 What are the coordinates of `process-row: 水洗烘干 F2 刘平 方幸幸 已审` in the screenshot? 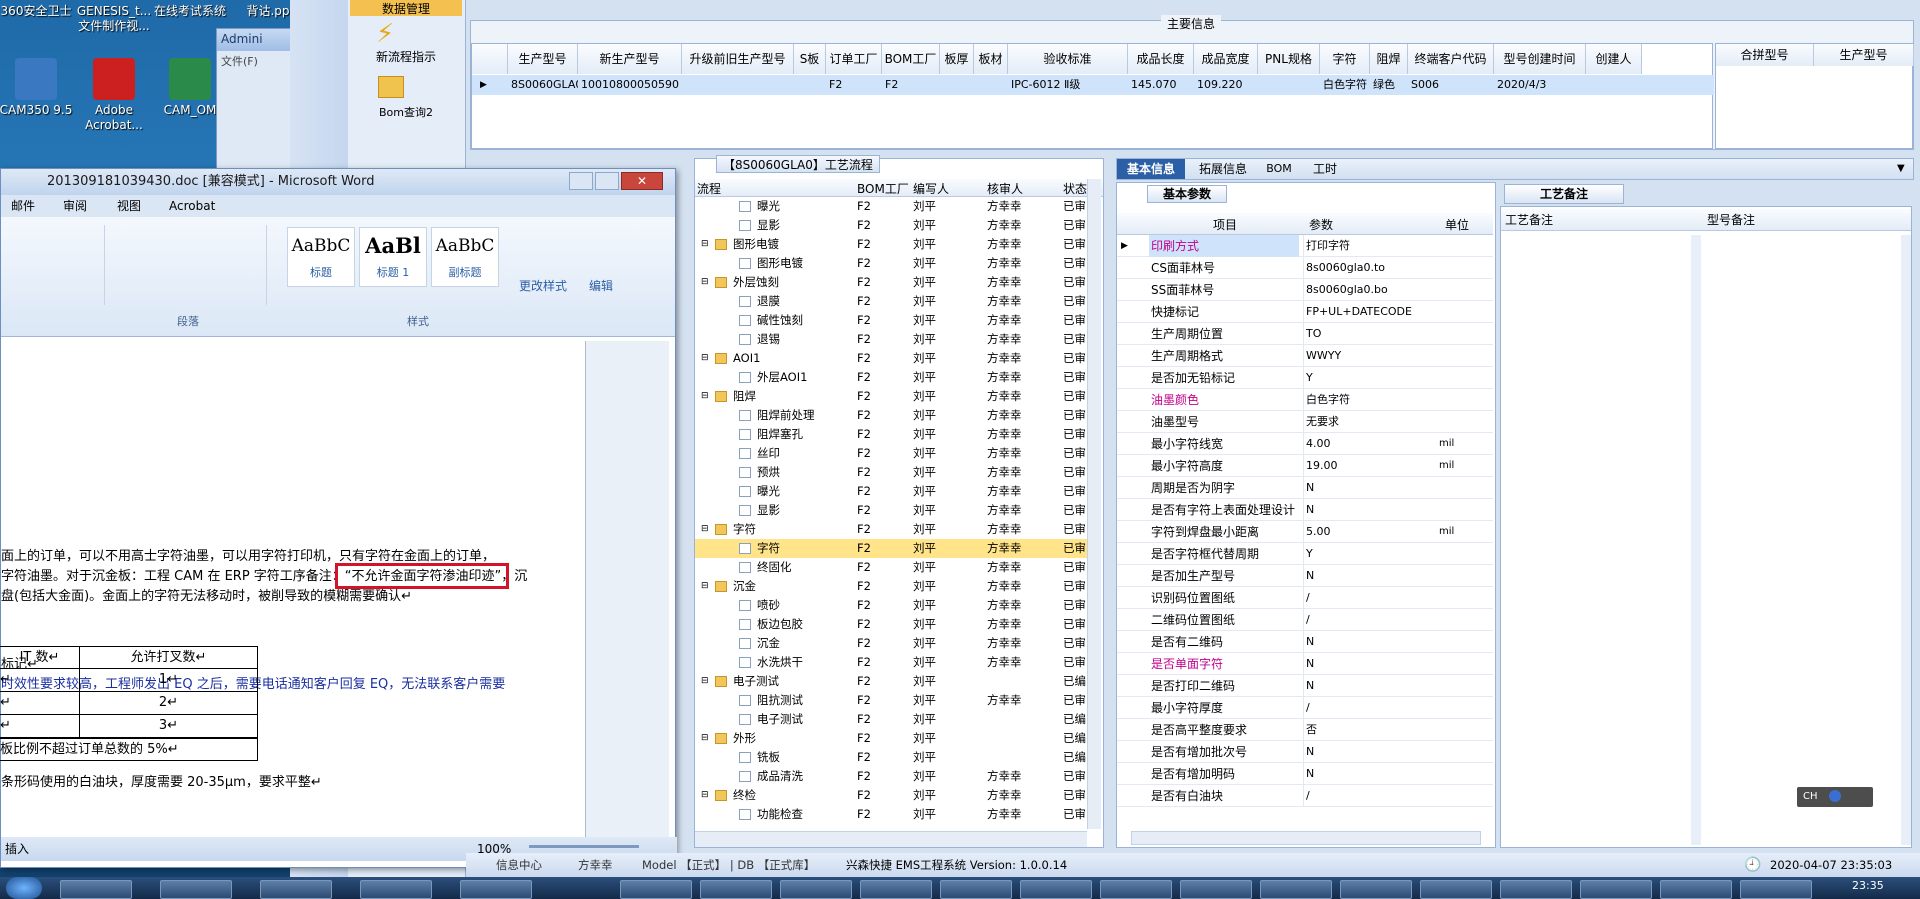 It's located at (895, 662).